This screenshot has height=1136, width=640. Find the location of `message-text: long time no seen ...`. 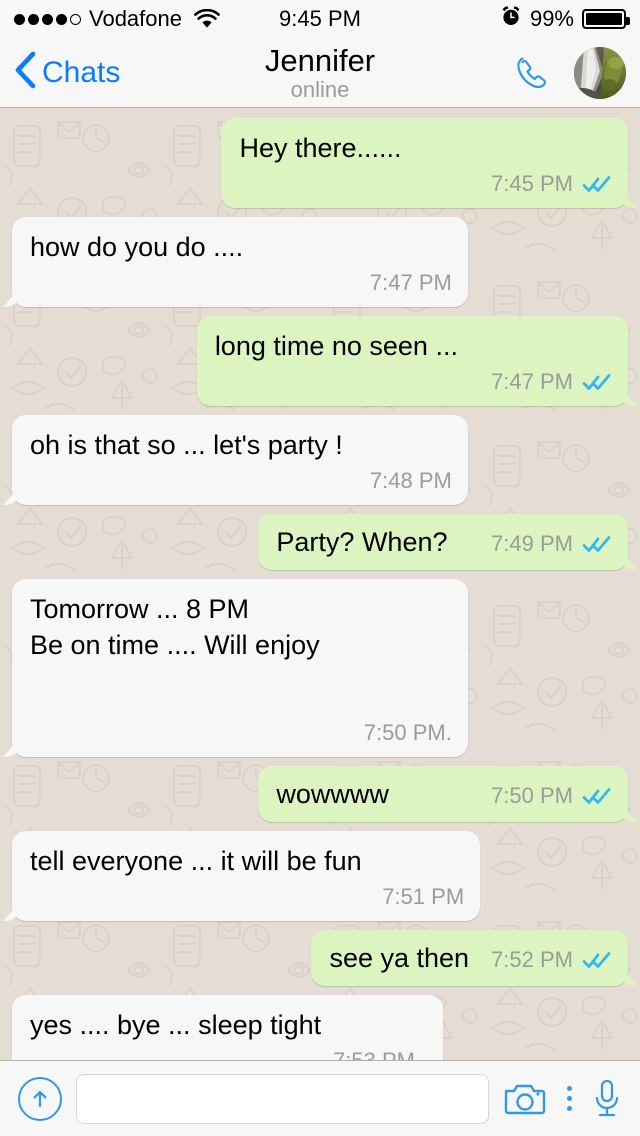

message-text: long time no seen ... is located at coordinates (336, 346).